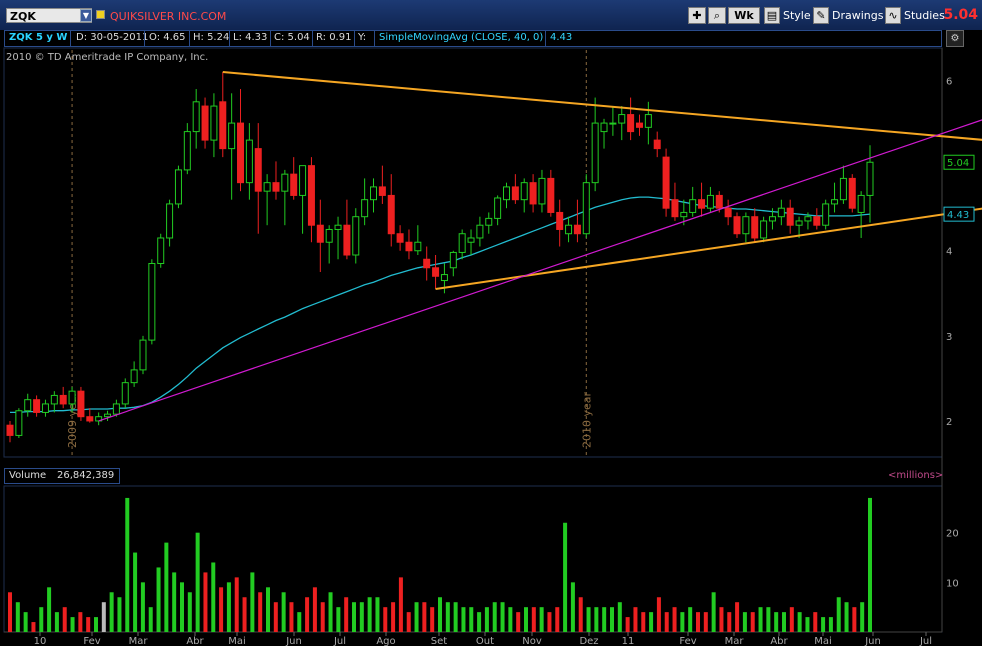  I want to click on x-axis-tick: Nov, so click(532, 641).